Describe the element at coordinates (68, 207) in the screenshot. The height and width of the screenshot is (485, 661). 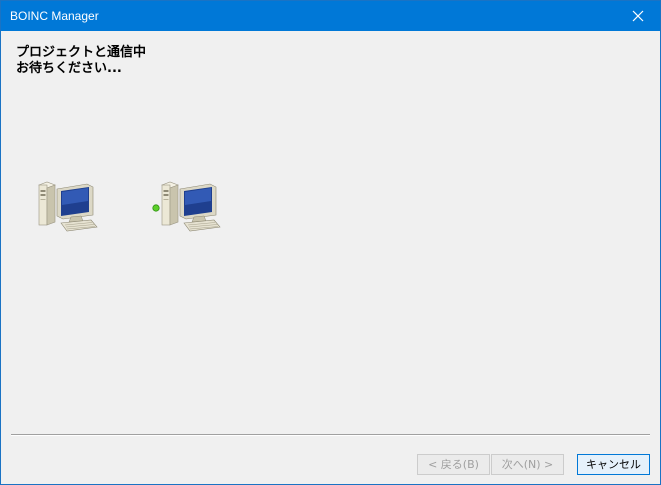
I see `local-computer-icon` at that location.